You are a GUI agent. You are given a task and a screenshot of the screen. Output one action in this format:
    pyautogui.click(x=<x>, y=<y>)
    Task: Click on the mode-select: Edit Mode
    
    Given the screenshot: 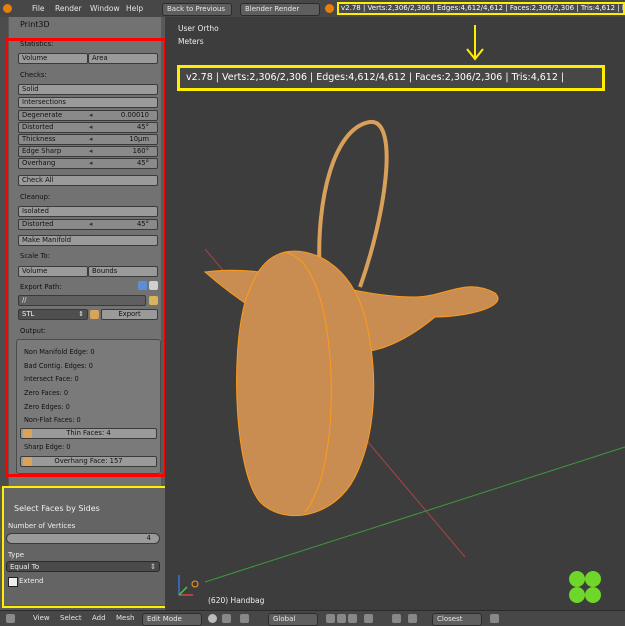 What is the action you would take?
    pyautogui.click(x=172, y=619)
    